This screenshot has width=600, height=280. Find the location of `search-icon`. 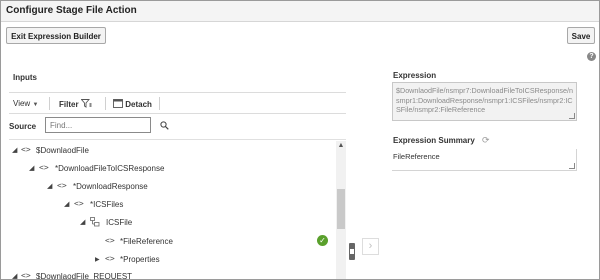

search-icon is located at coordinates (164, 125).